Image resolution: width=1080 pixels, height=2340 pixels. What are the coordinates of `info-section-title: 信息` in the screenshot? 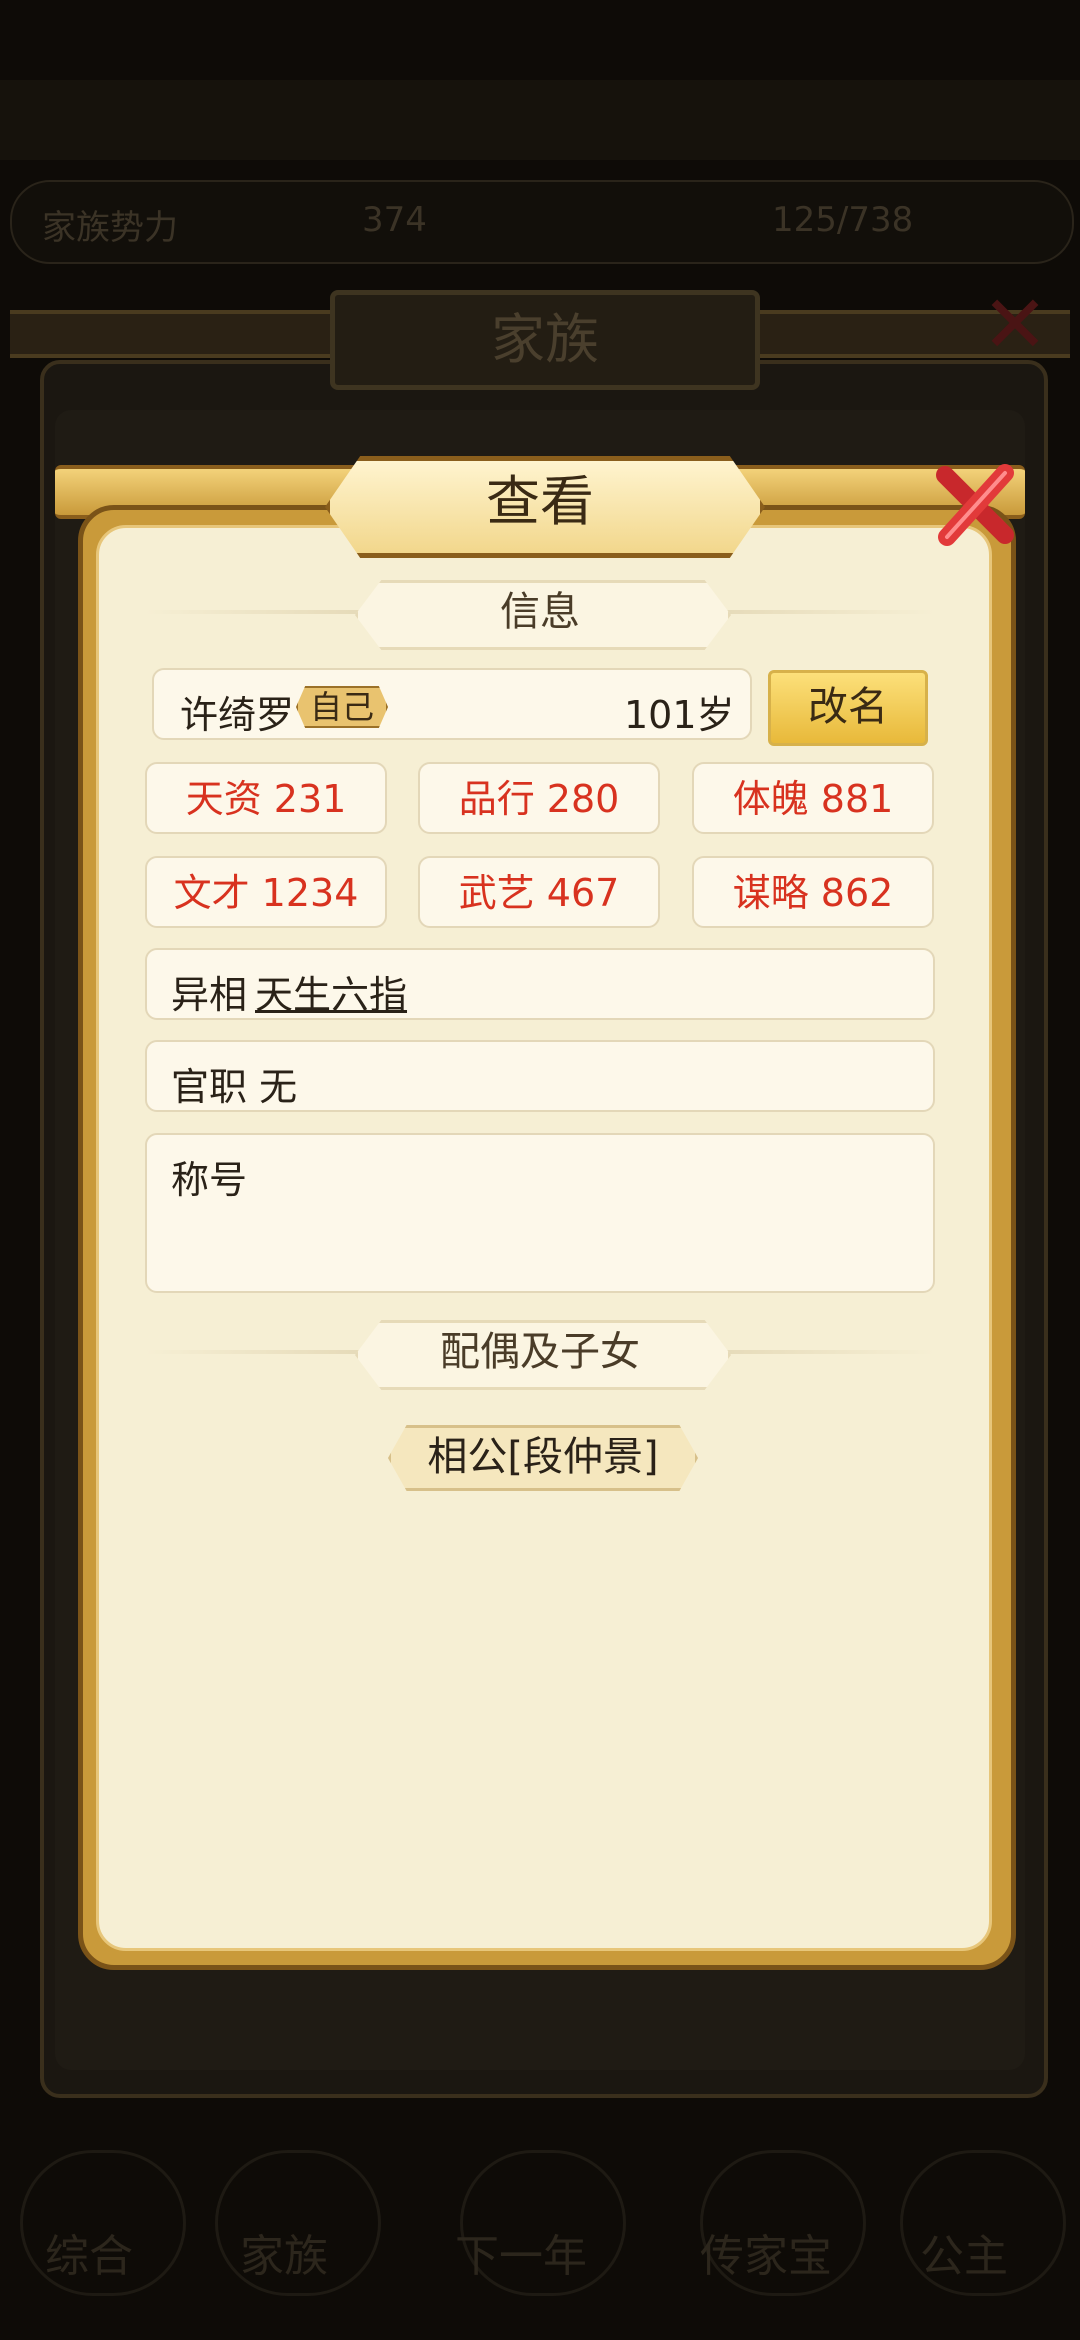 It's located at (540, 612).